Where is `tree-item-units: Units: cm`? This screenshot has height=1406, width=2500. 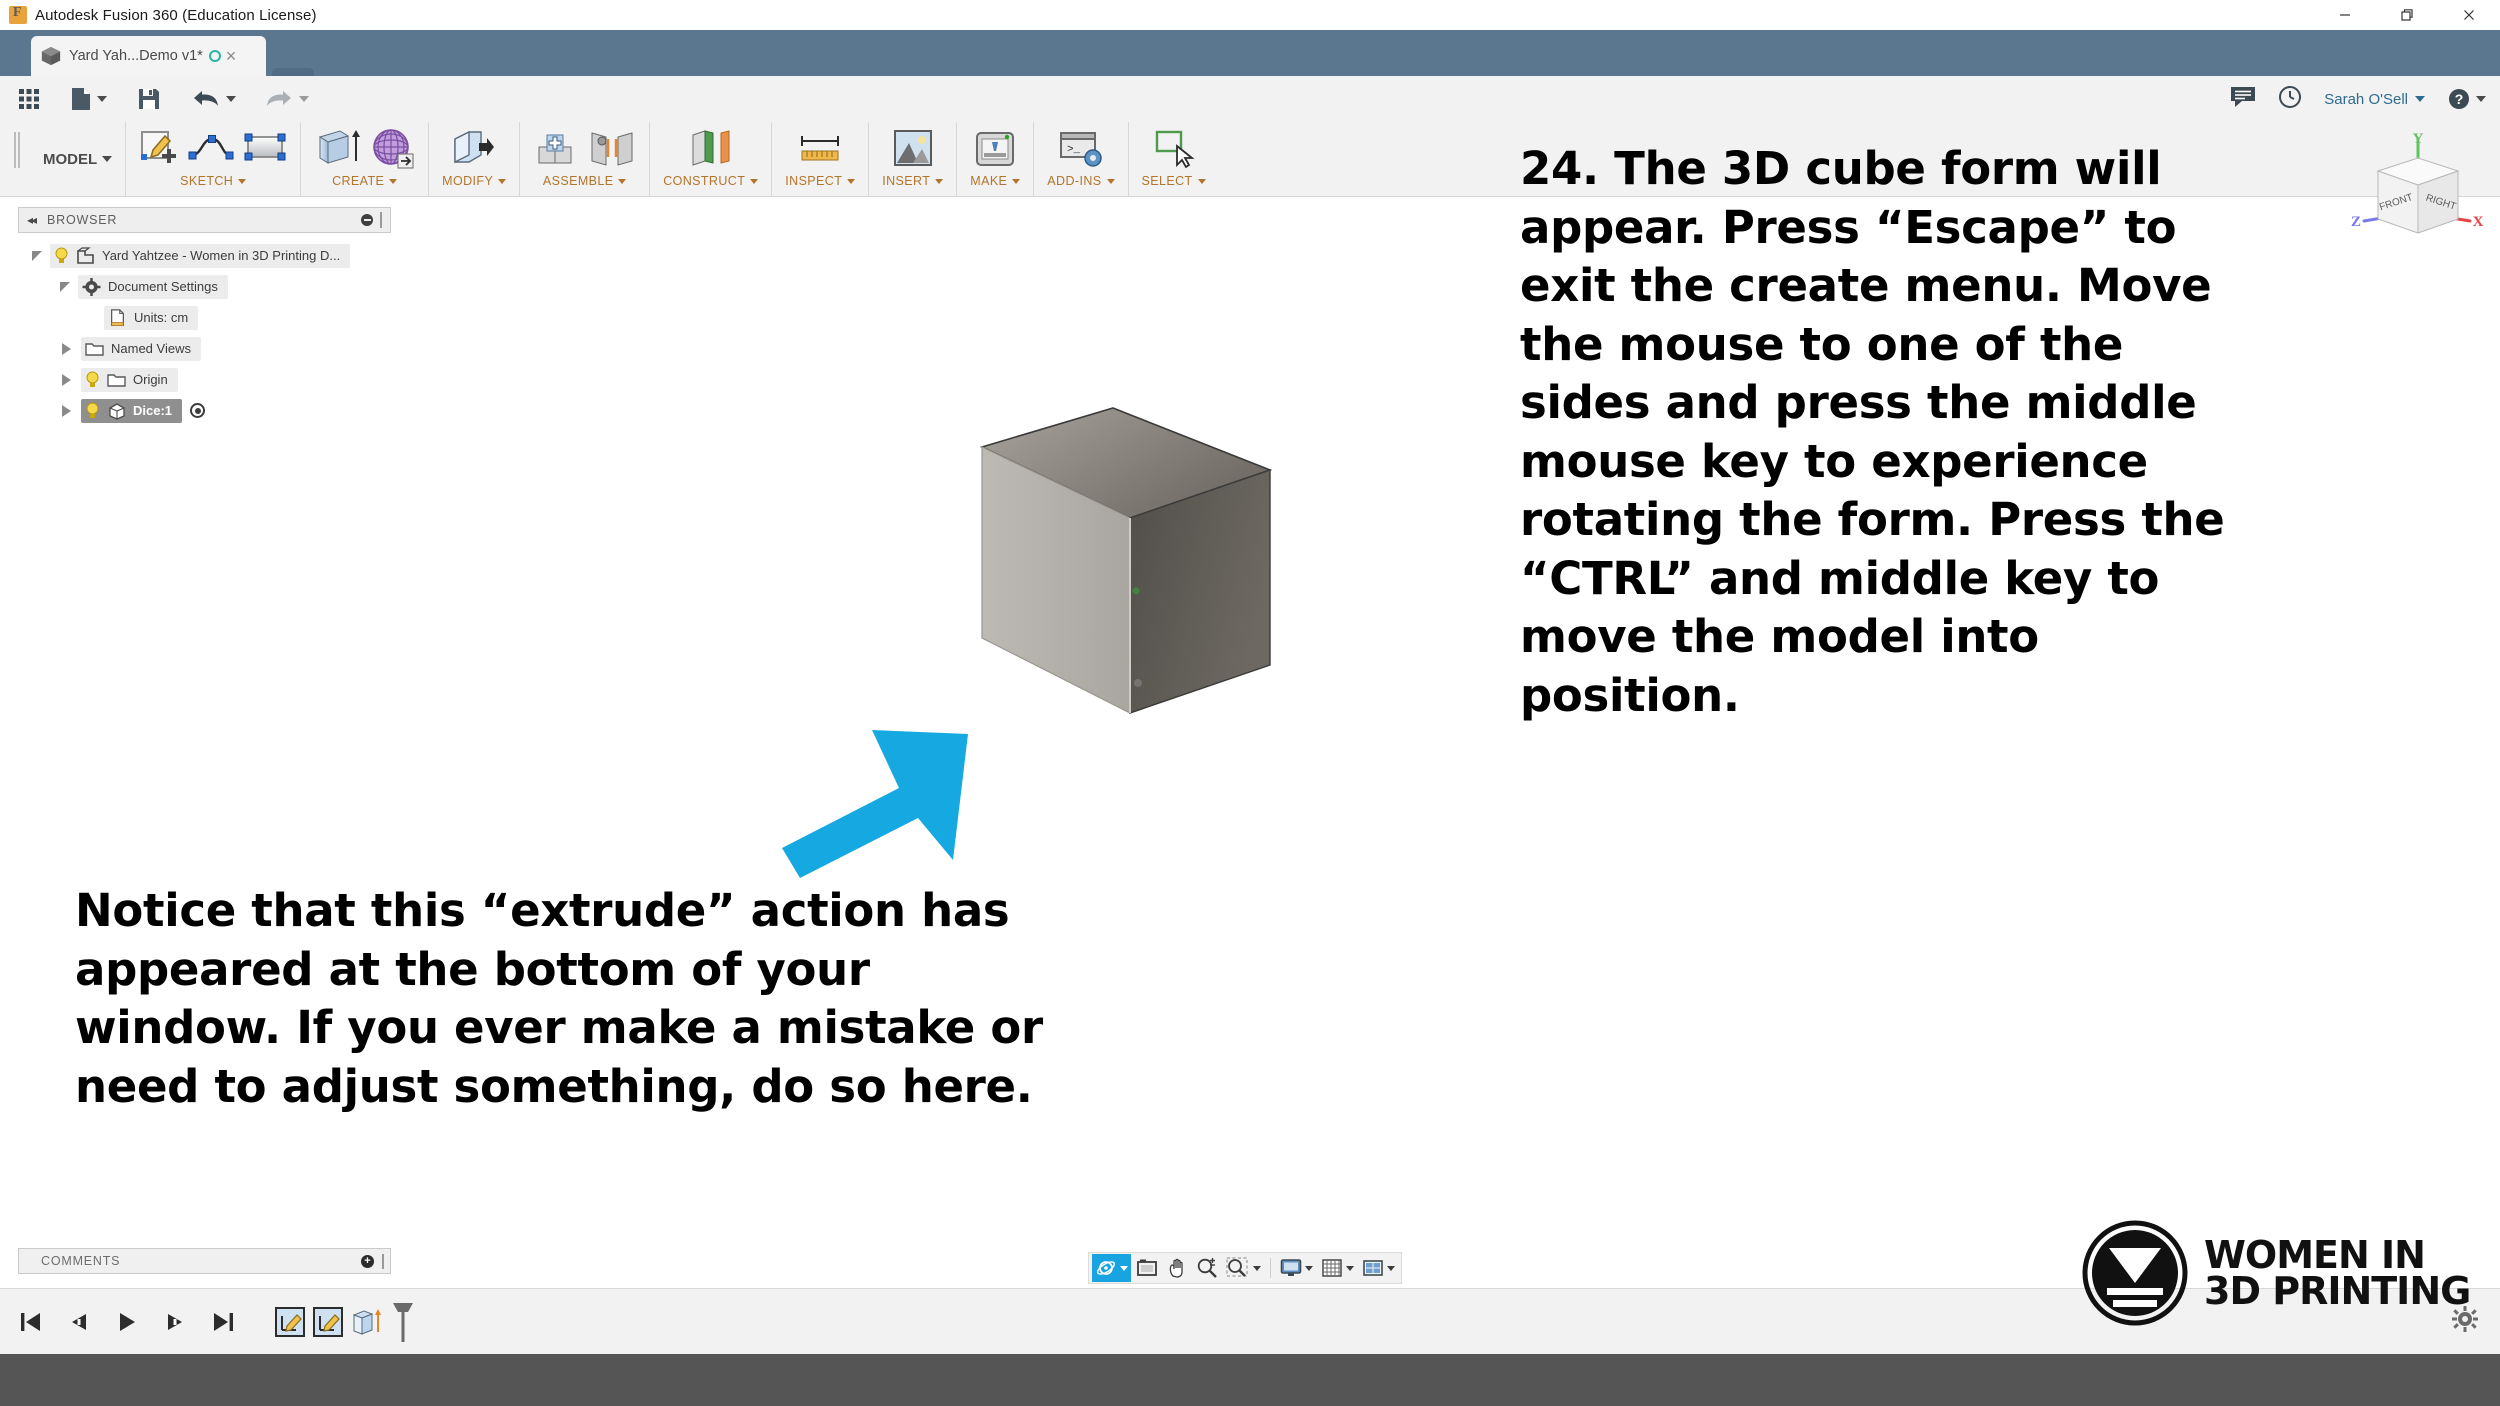 tree-item-units: Units: cm is located at coordinates (204, 317).